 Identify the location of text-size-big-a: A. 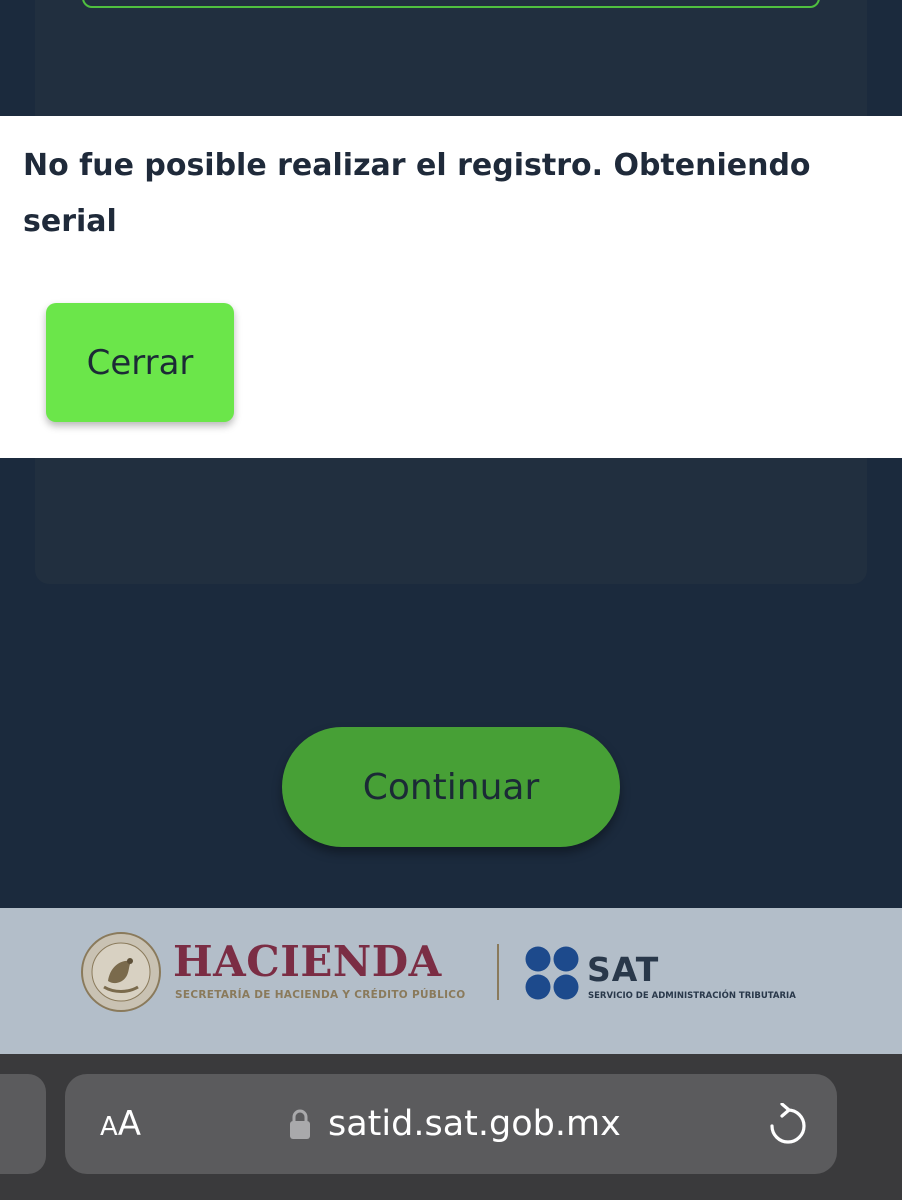
(129, 1124).